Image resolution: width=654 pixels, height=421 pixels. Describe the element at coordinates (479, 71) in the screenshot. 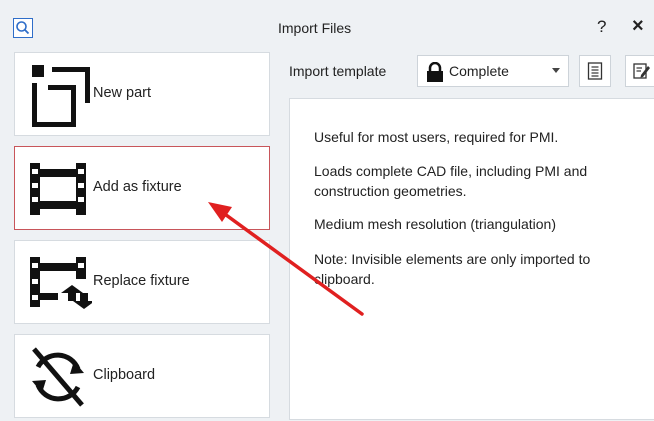

I see `import-template-value: Complete` at that location.